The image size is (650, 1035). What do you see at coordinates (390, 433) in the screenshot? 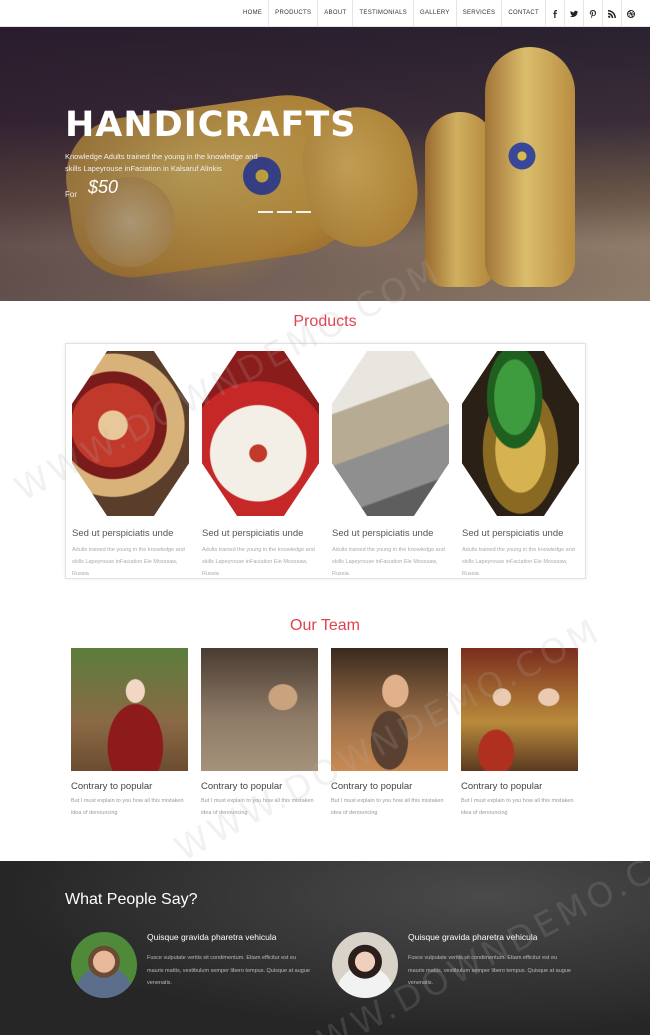
I see `product-image-knit-doll` at bounding box center [390, 433].